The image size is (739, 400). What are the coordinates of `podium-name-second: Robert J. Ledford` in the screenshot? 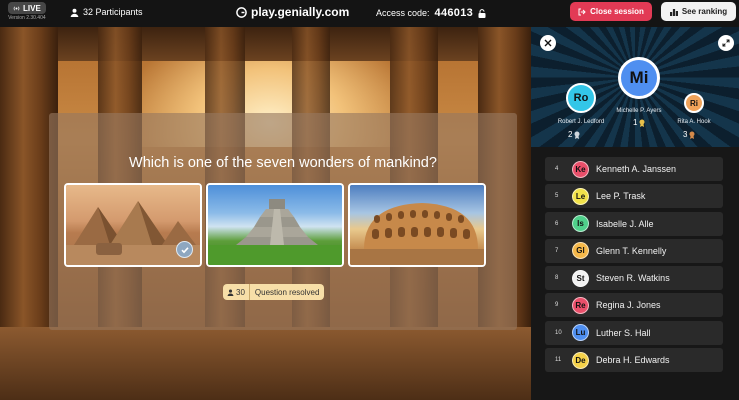 It's located at (581, 122).